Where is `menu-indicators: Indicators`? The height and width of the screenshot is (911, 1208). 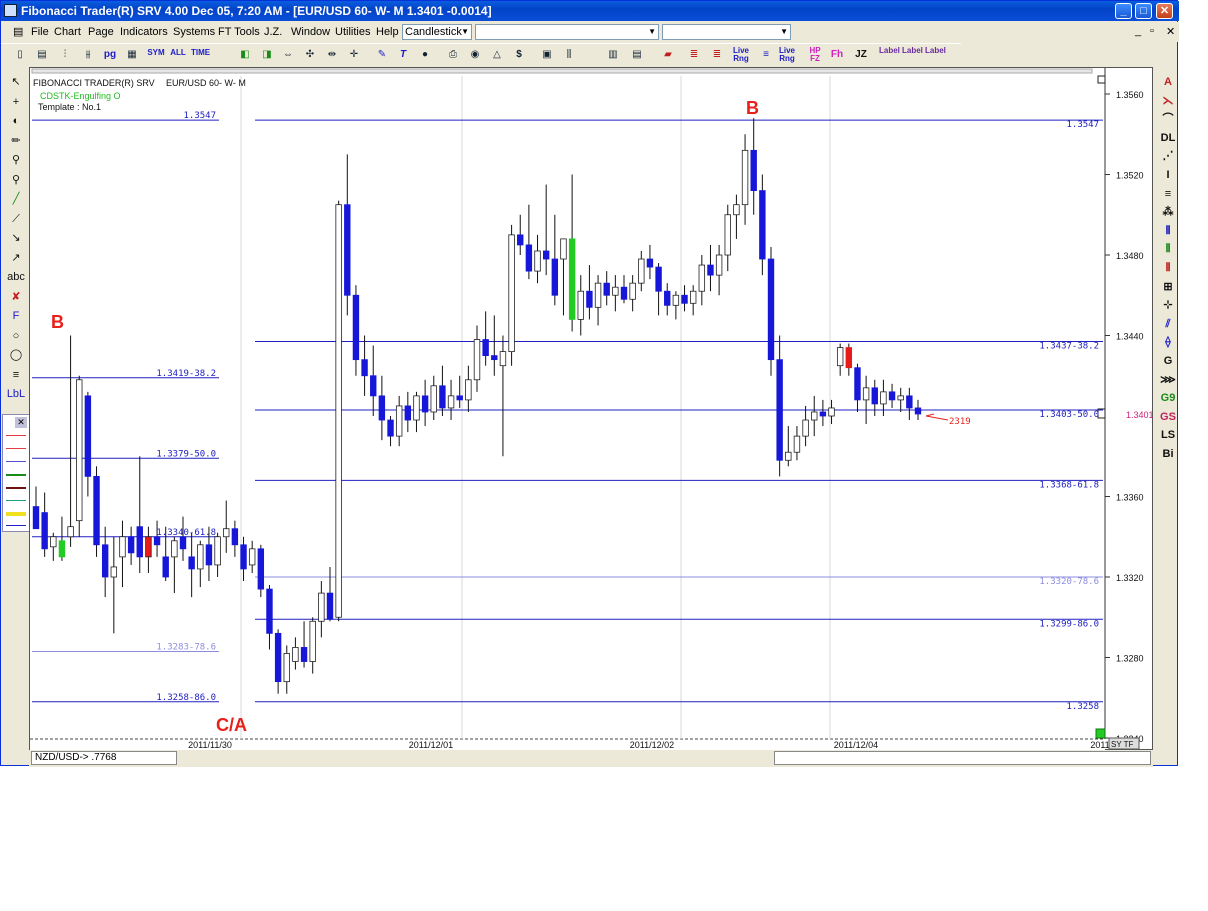 menu-indicators: Indicators is located at coordinates (144, 32).